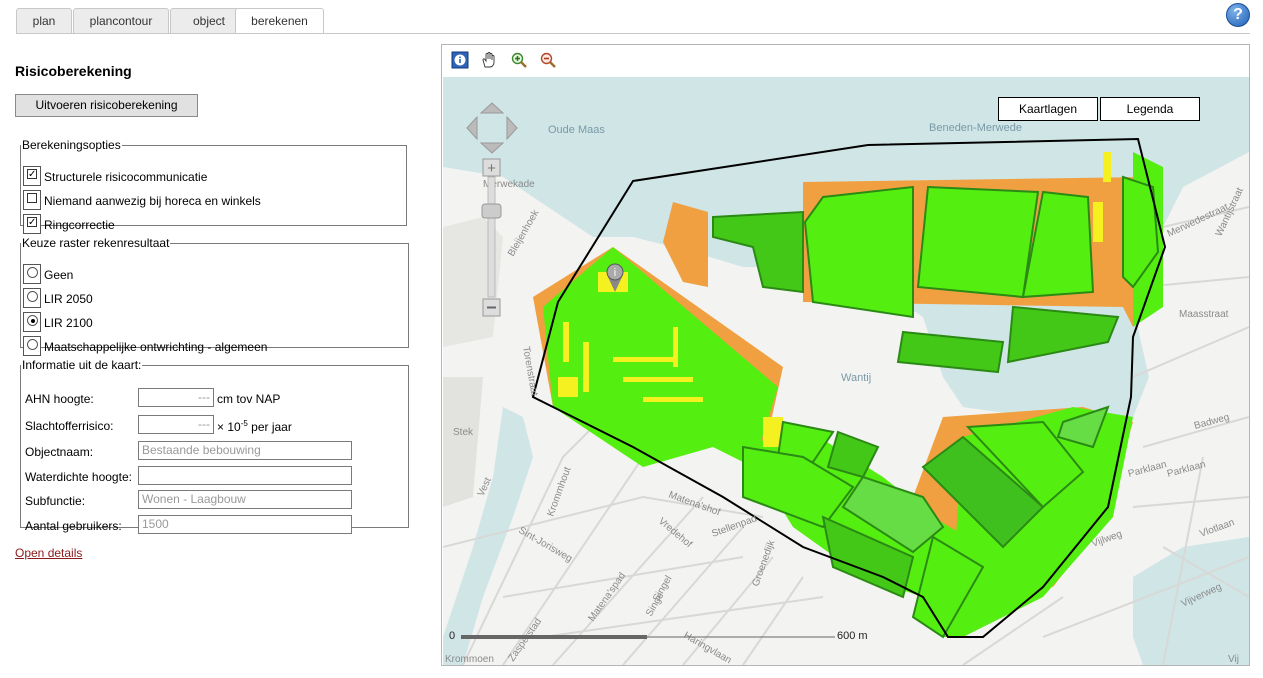 The height and width of the screenshot is (678, 1263). I want to click on raster-choice-legend: Keuze raster rekenresultaat, so click(96, 243).